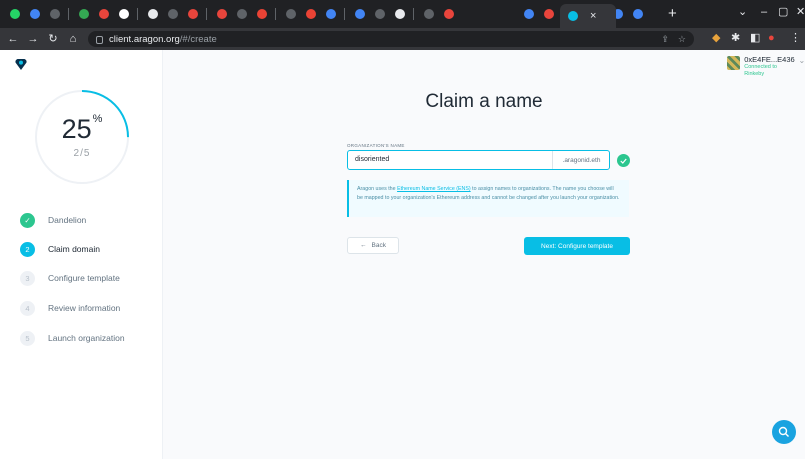 The height and width of the screenshot is (459, 805). What do you see at coordinates (82, 128) in the screenshot?
I see `progress-percent: 25%` at bounding box center [82, 128].